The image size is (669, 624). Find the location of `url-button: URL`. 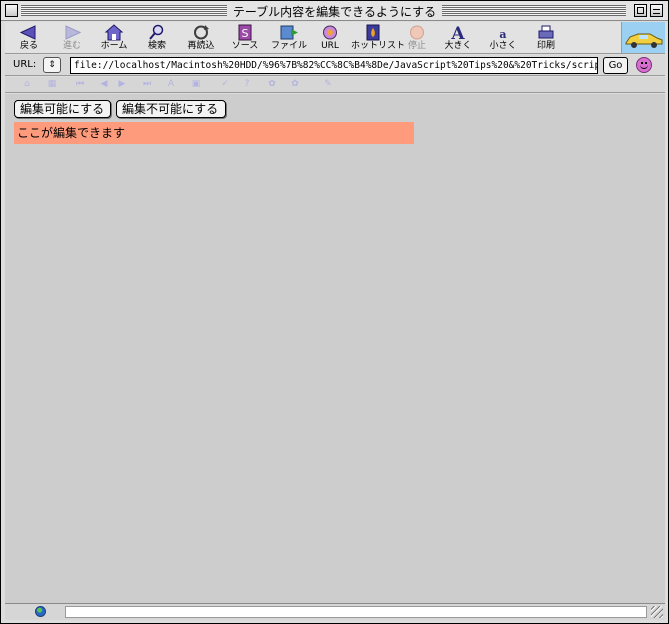

url-button: URL is located at coordinates (330, 38).